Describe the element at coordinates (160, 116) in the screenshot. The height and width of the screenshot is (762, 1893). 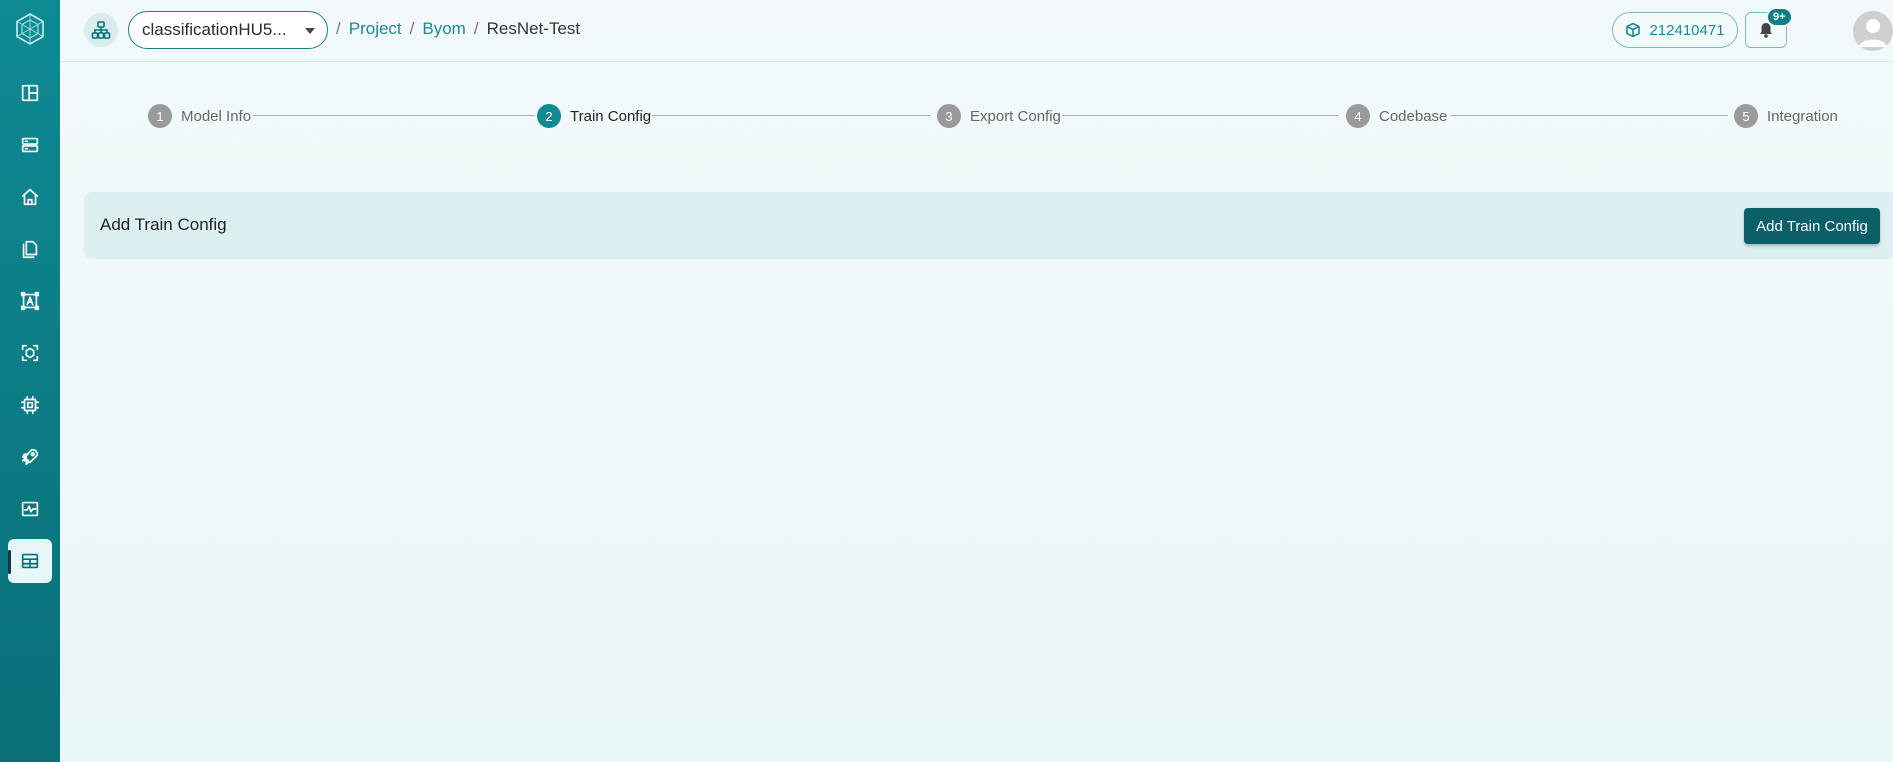
I see `step-number: 1` at that location.